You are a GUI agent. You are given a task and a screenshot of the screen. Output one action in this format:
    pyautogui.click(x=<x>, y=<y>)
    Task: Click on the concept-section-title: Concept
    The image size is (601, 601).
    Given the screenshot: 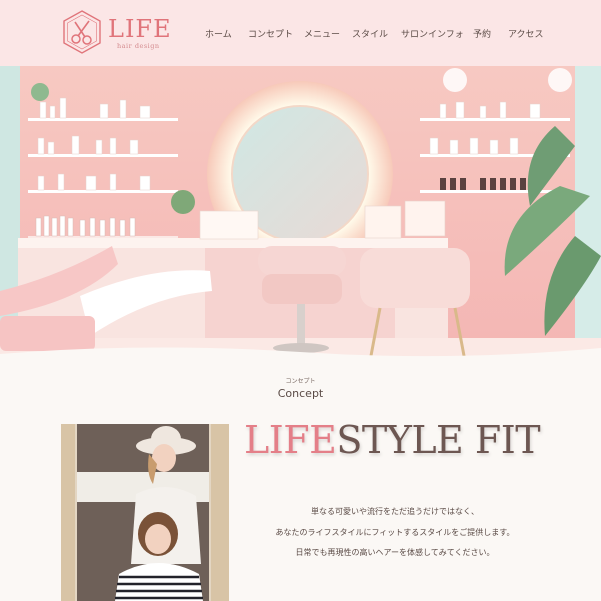 What is the action you would take?
    pyautogui.click(x=300, y=393)
    